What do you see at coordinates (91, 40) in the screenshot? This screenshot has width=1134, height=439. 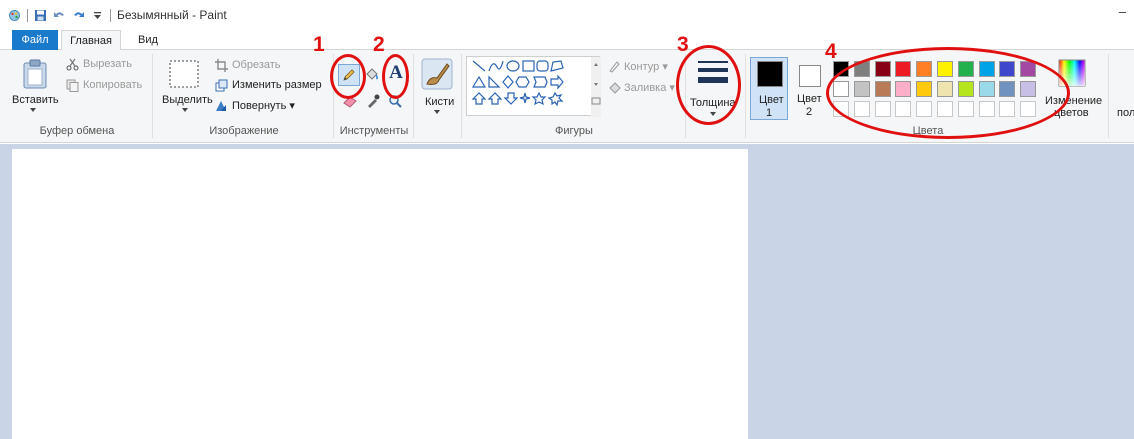 I see `tab-home: Главная` at bounding box center [91, 40].